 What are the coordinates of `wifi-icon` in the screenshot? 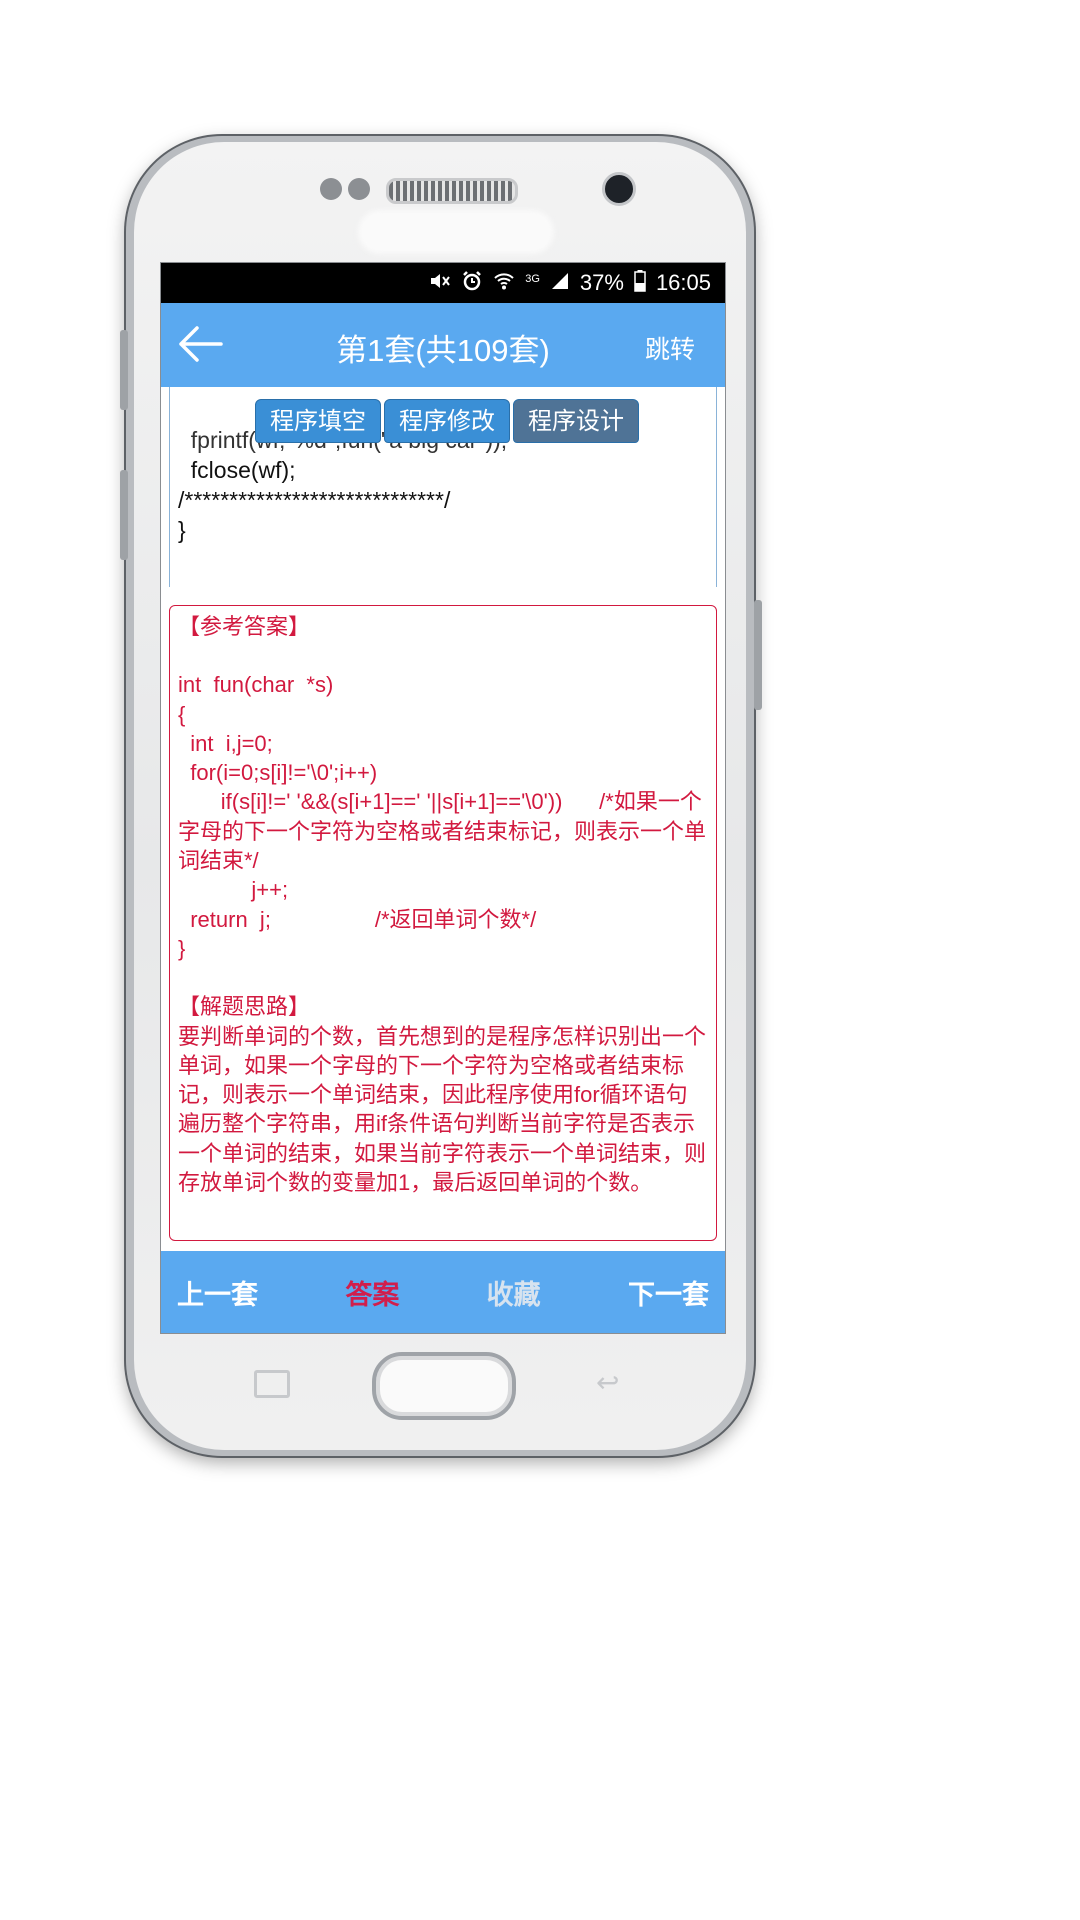 It's located at (504, 283).